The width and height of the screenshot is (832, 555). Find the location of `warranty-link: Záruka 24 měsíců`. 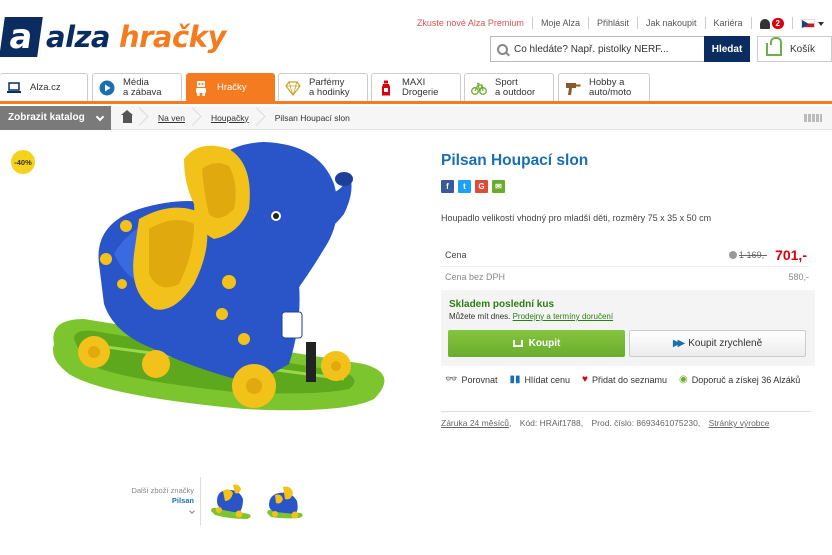

warranty-link: Záruka 24 měsíců is located at coordinates (475, 423).